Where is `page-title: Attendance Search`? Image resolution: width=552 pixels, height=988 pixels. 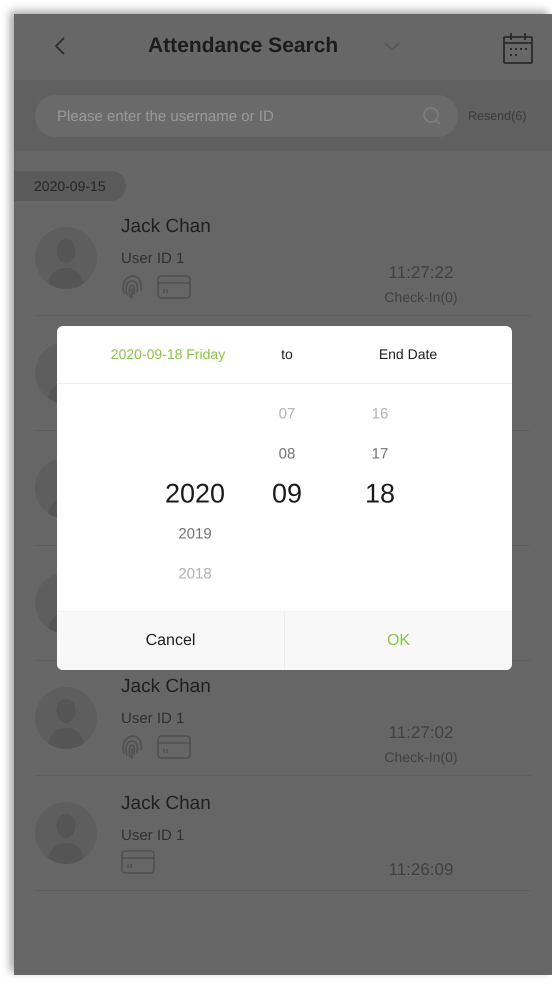 page-title: Attendance Search is located at coordinates (243, 46).